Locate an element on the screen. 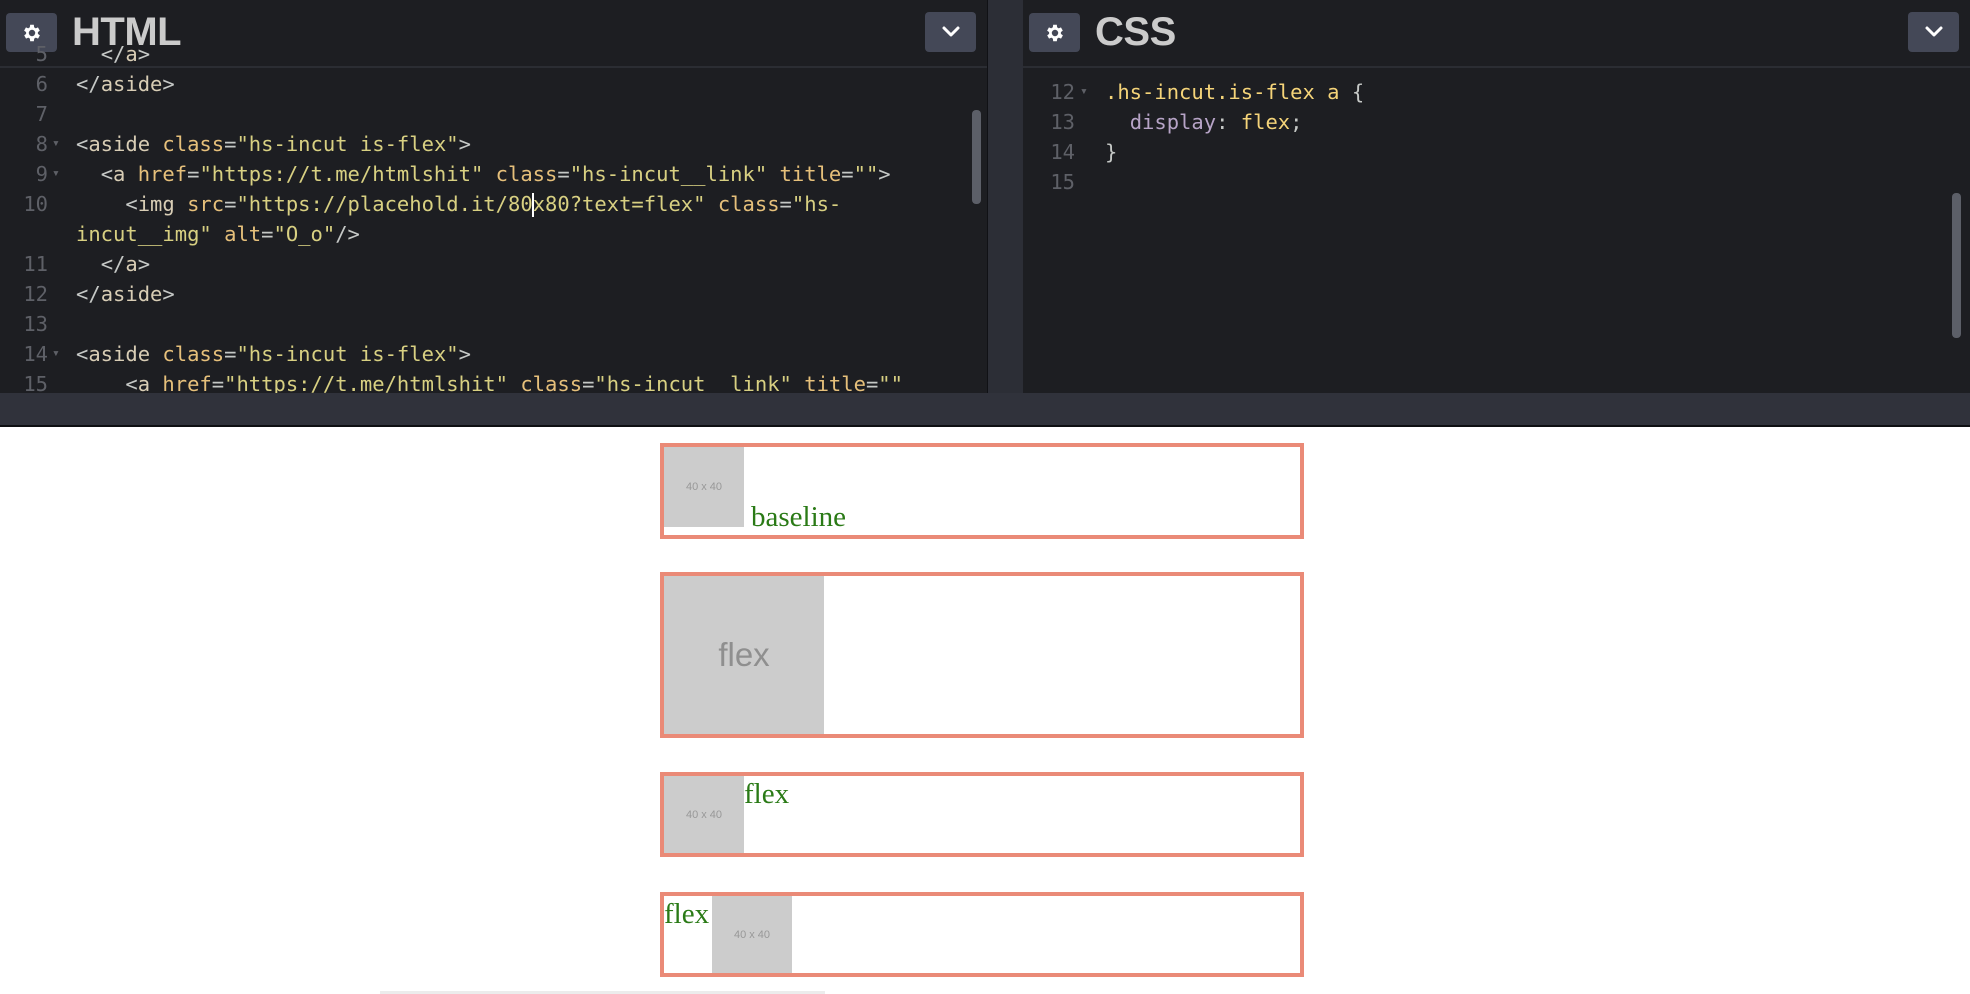 The image size is (1970, 994). pane-splitter is located at coordinates (1006, 196).